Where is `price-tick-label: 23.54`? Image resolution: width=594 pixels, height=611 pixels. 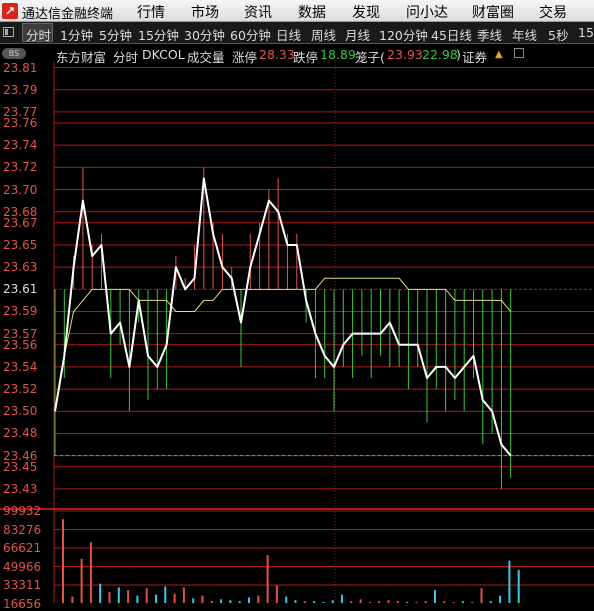 price-tick-label: 23.54 is located at coordinates (20, 366).